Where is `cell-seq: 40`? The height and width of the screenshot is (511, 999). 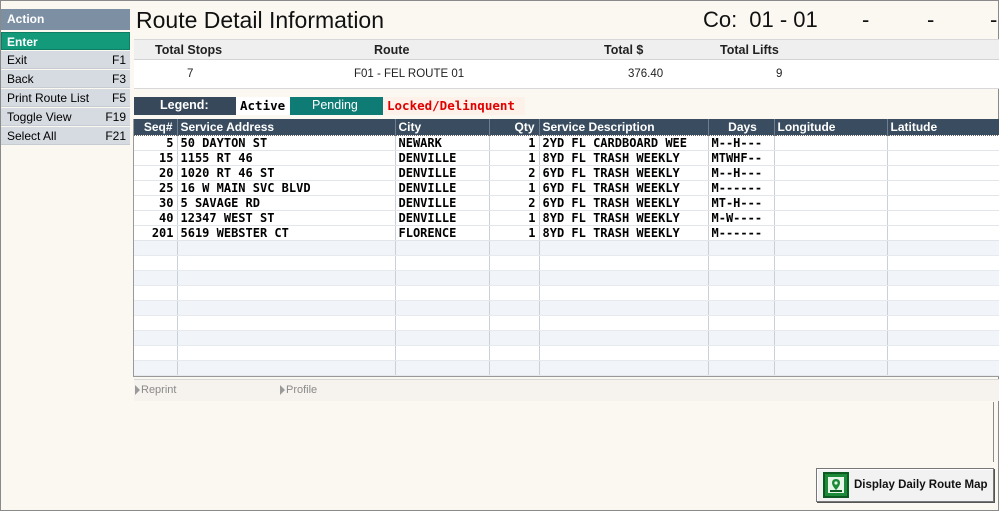
cell-seq: 40 is located at coordinates (156, 218).